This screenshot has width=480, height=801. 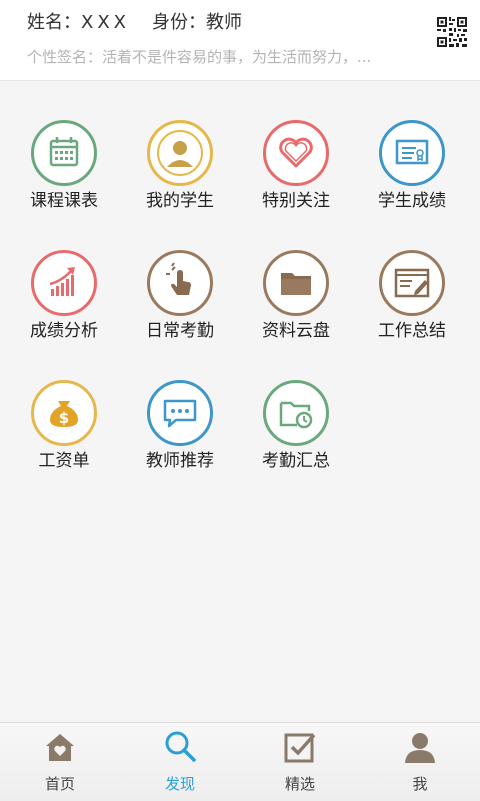 What do you see at coordinates (54, 22) in the screenshot?
I see `name-label: 姓名：` at bounding box center [54, 22].